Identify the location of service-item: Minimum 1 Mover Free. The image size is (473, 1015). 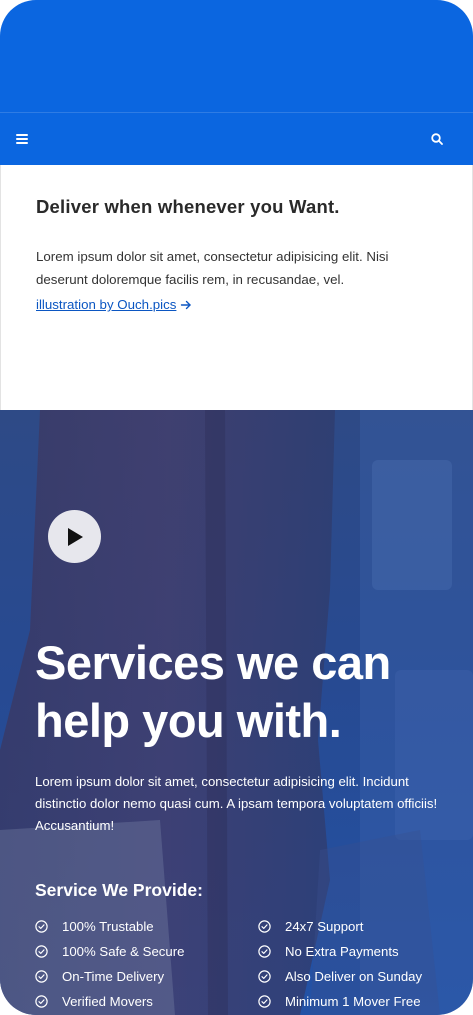
(346, 1001).